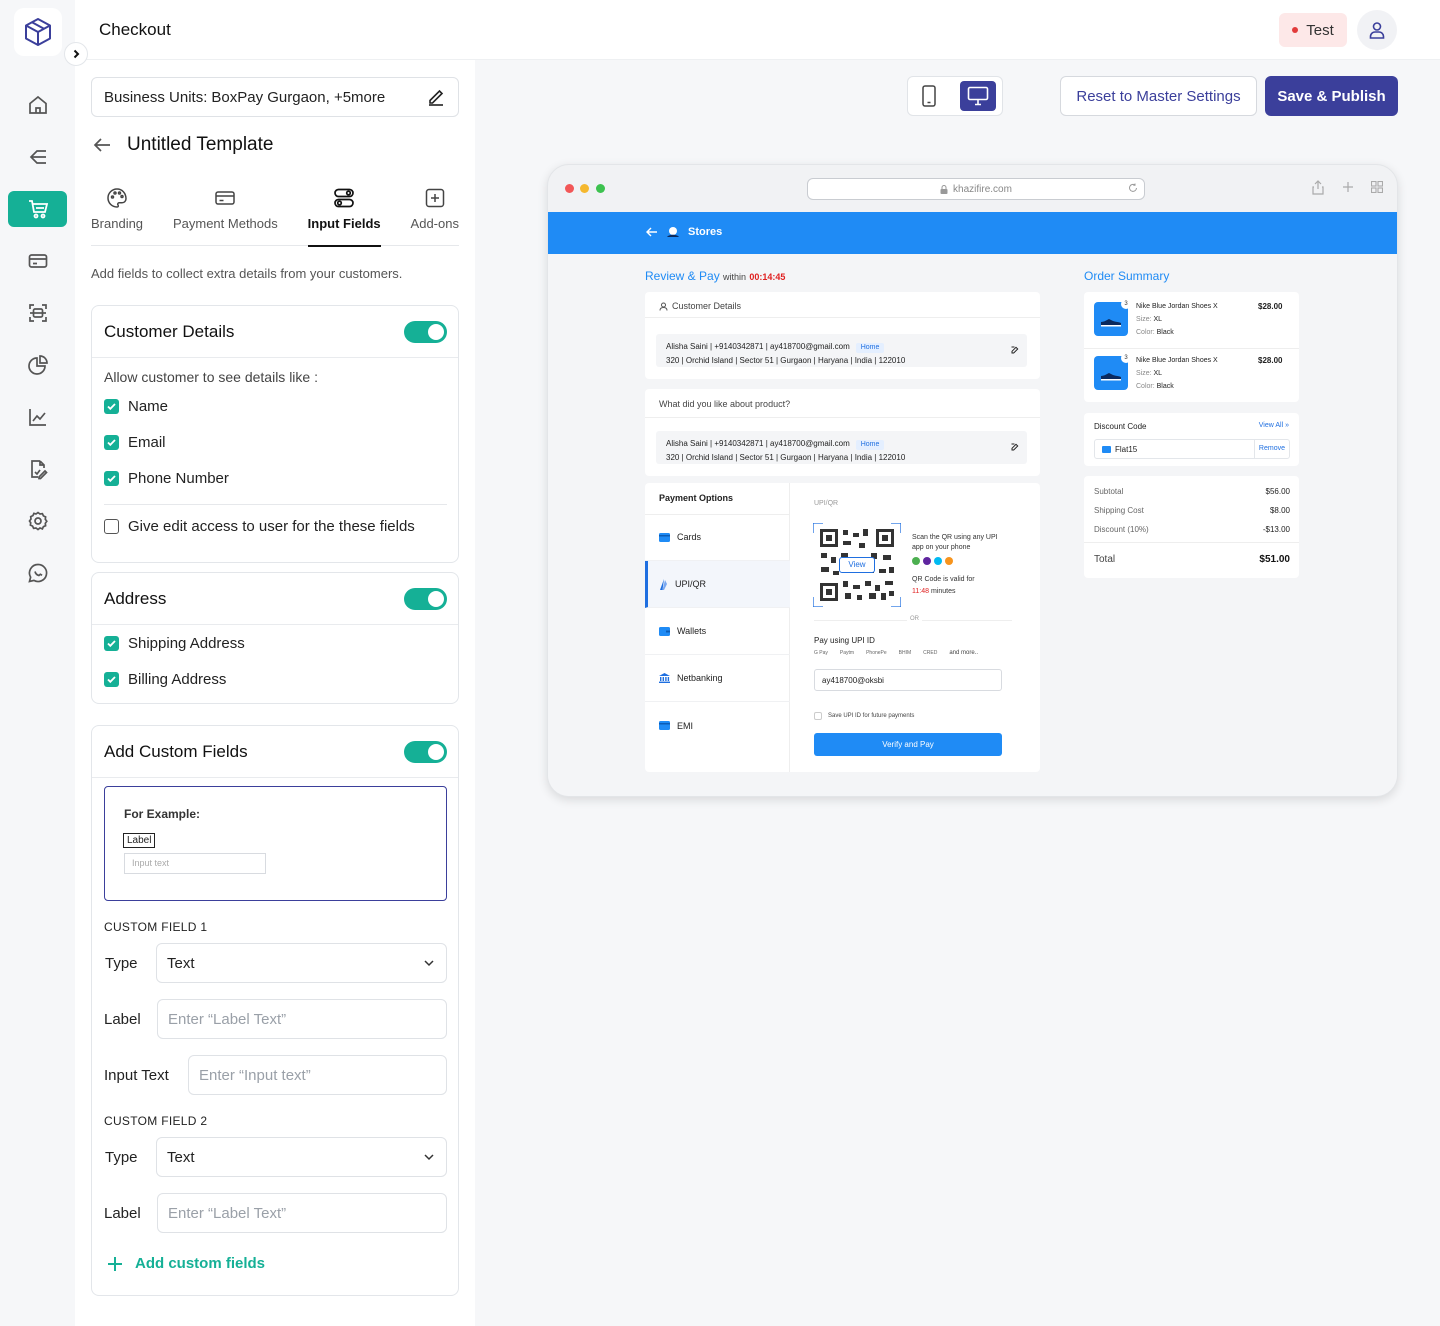 The height and width of the screenshot is (1326, 1440). Describe the element at coordinates (344, 216) in the screenshot. I see `tab-input-fields: Input Fields` at that location.